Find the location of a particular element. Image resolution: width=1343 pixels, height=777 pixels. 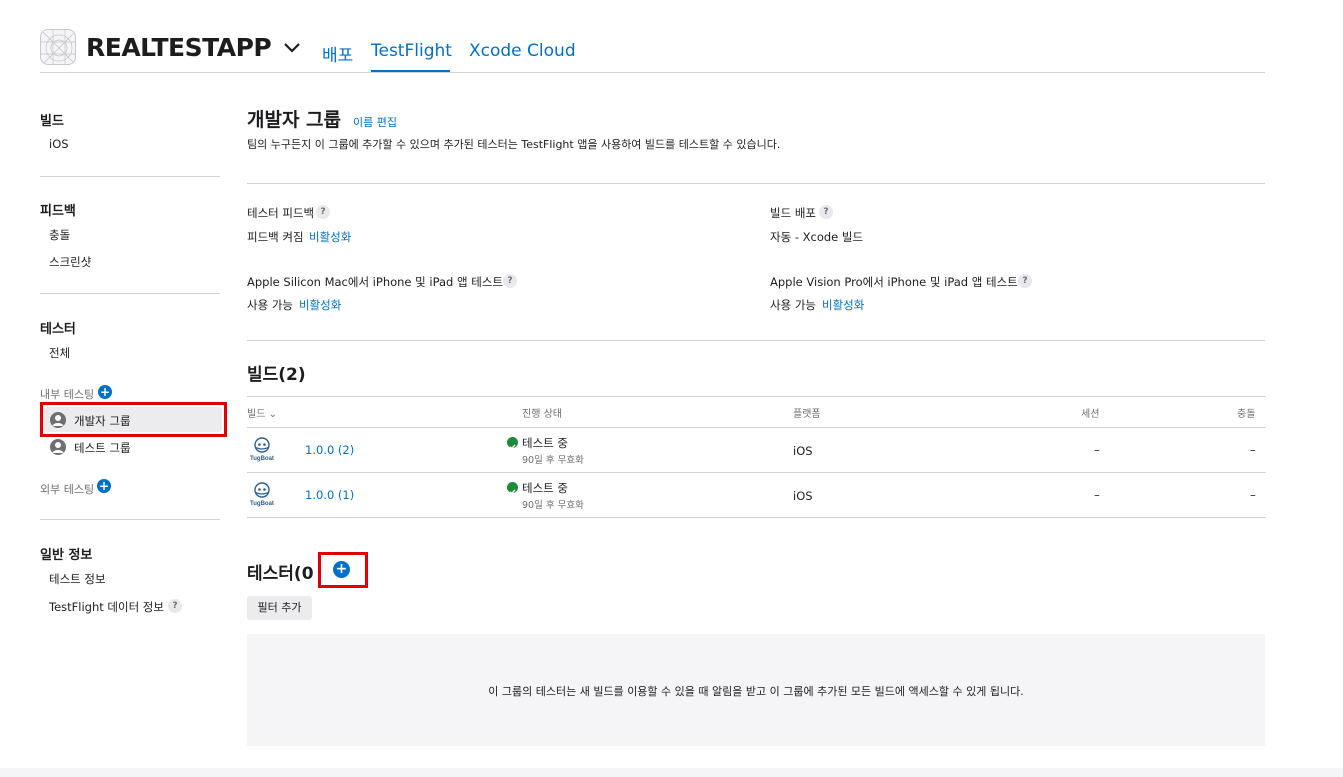

sidebar-heading-builds: 빌드 is located at coordinates (52, 121).